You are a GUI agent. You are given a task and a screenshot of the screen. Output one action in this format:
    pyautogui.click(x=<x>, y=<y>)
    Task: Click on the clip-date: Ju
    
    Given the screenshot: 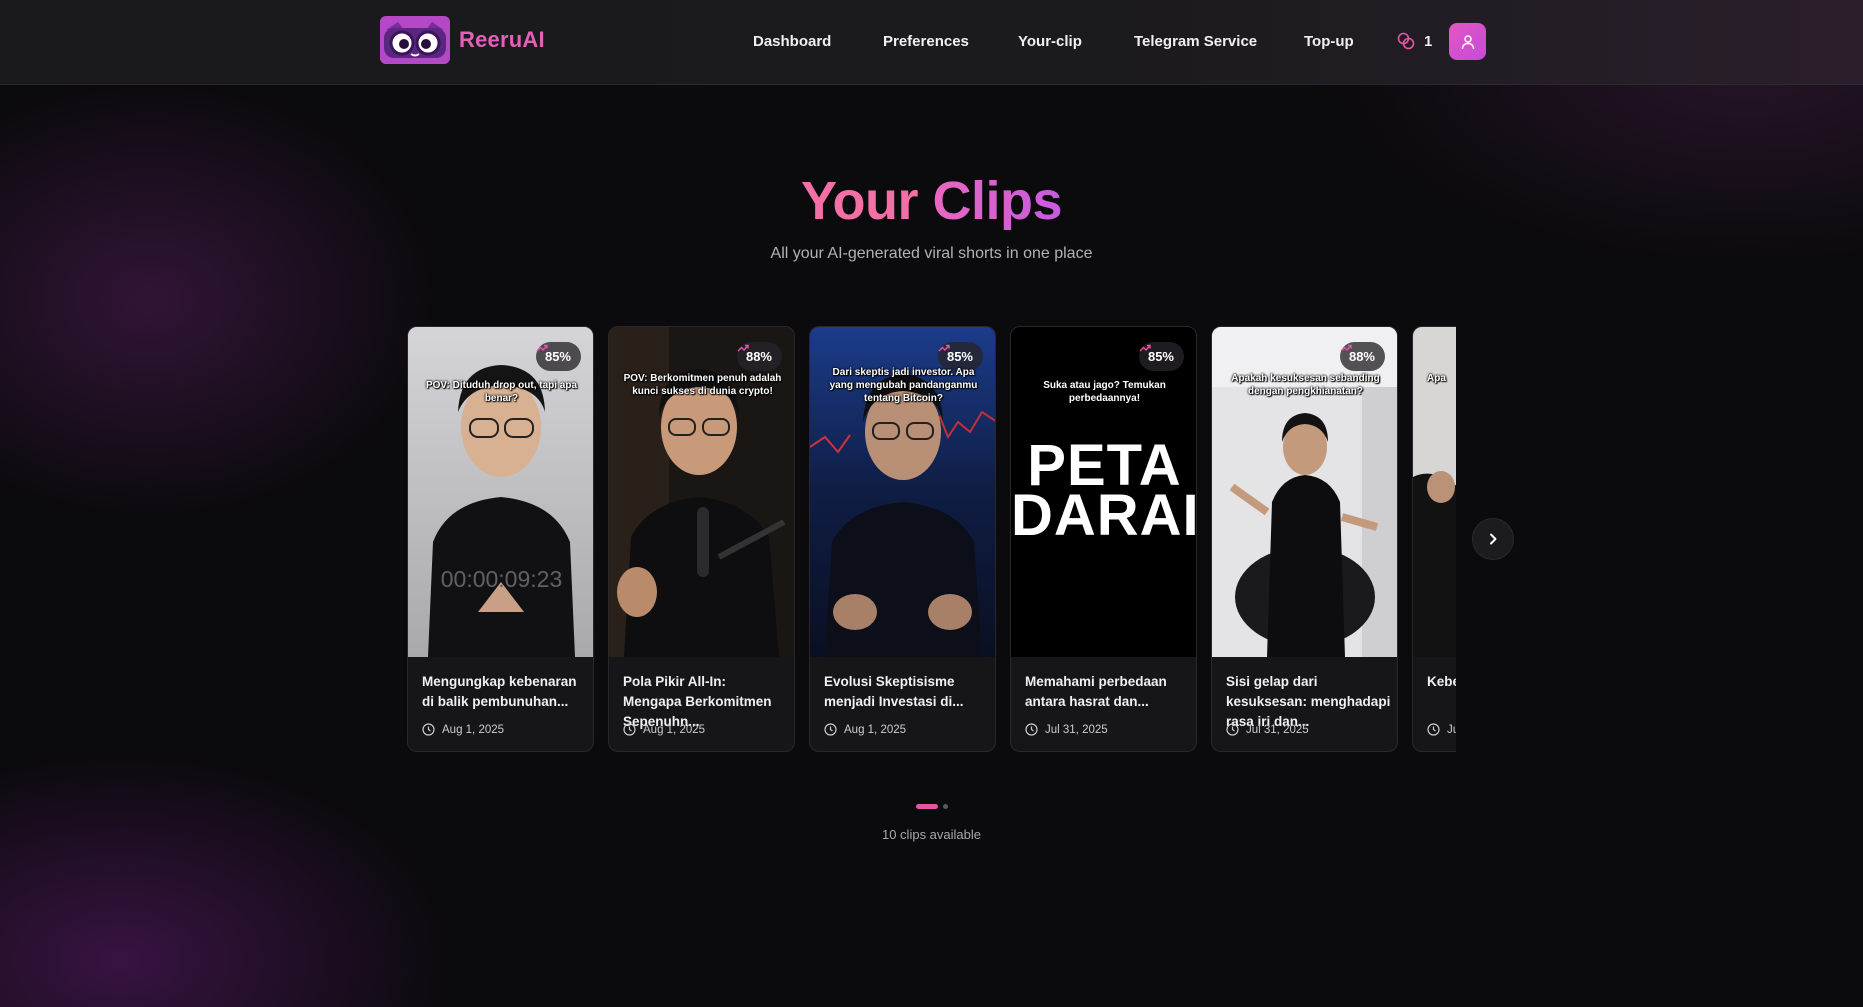 What is the action you would take?
    pyautogui.click(x=1441, y=729)
    